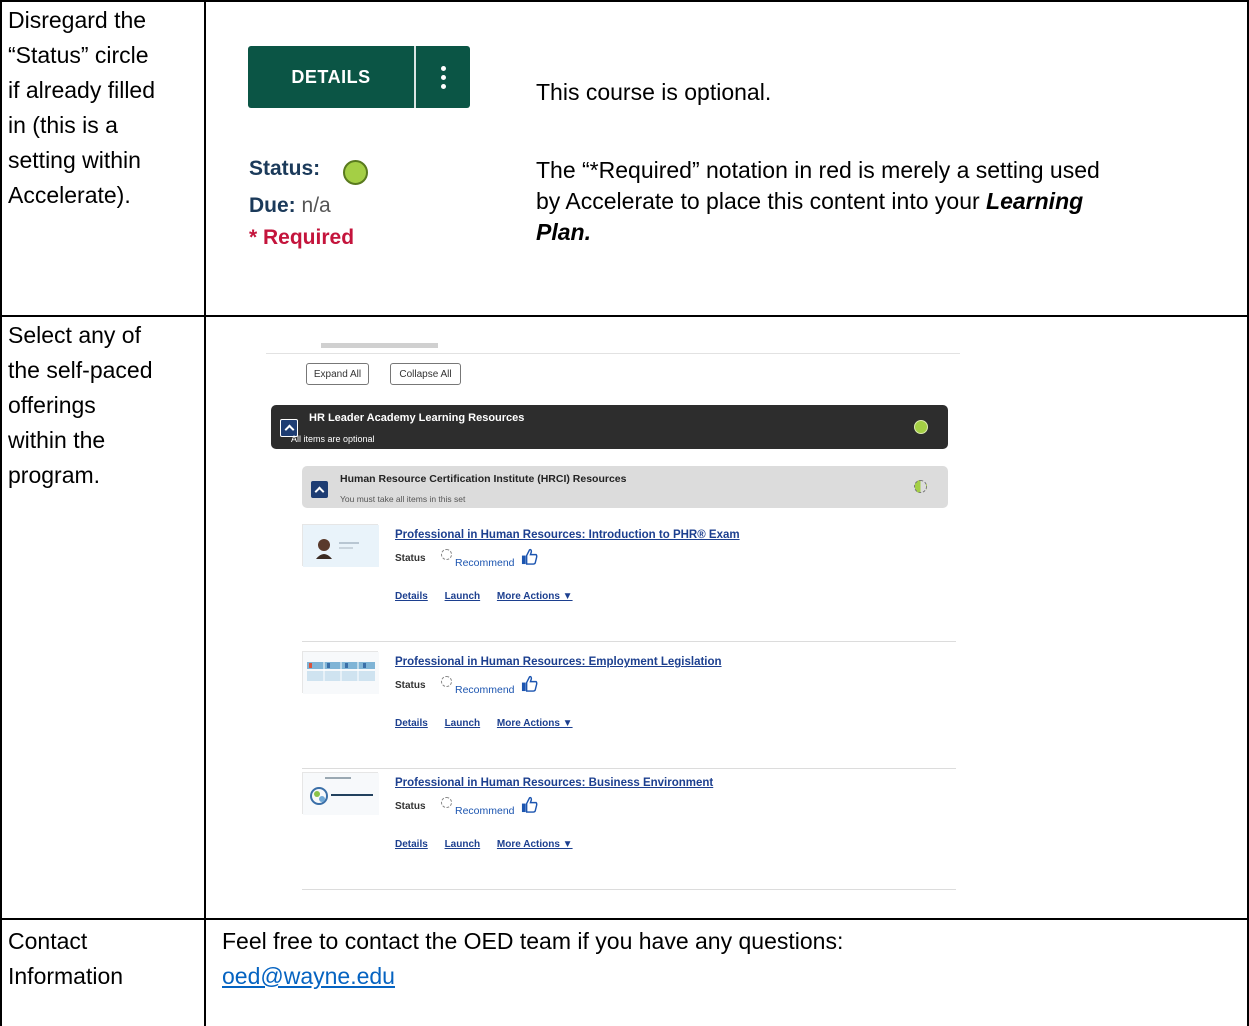 The height and width of the screenshot is (1026, 1249). I want to click on due-label: Due:, so click(272, 205).